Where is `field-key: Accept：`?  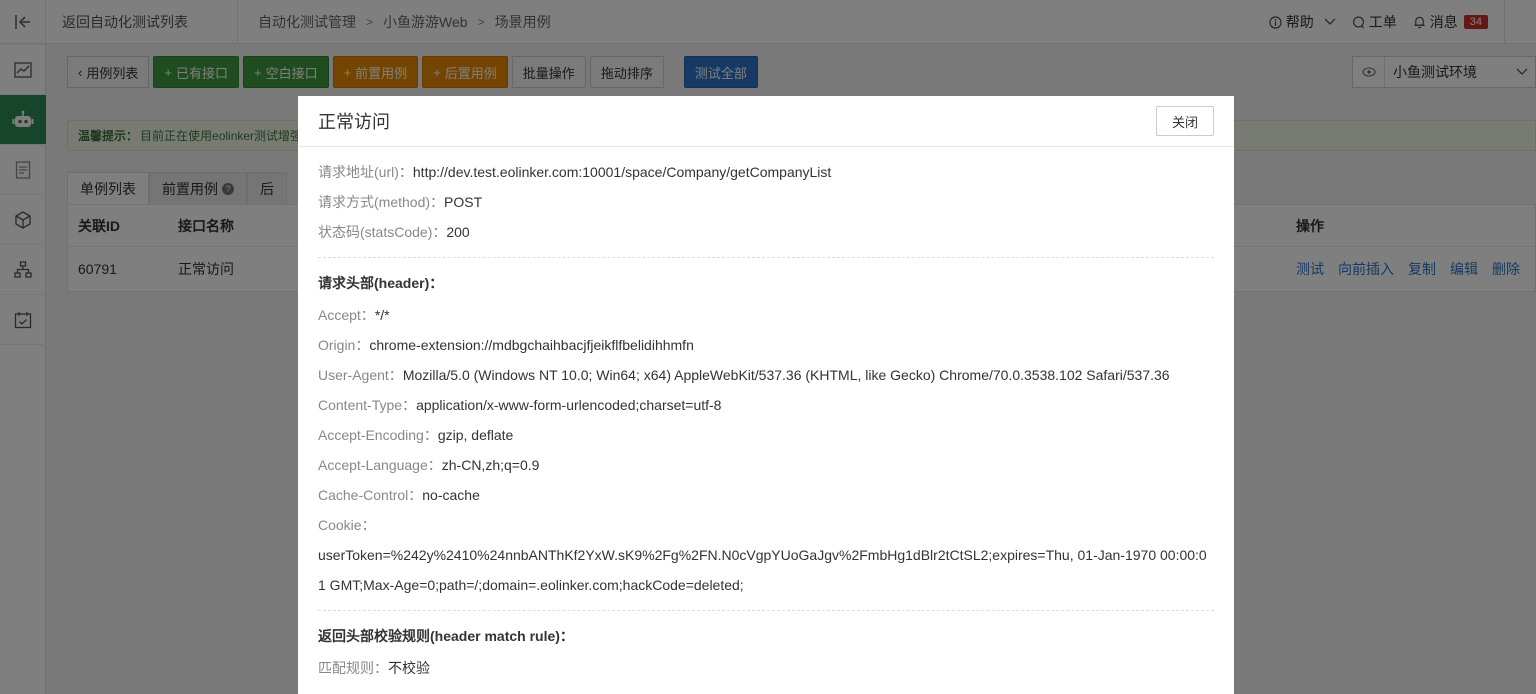
field-key: Accept： is located at coordinates (346, 315).